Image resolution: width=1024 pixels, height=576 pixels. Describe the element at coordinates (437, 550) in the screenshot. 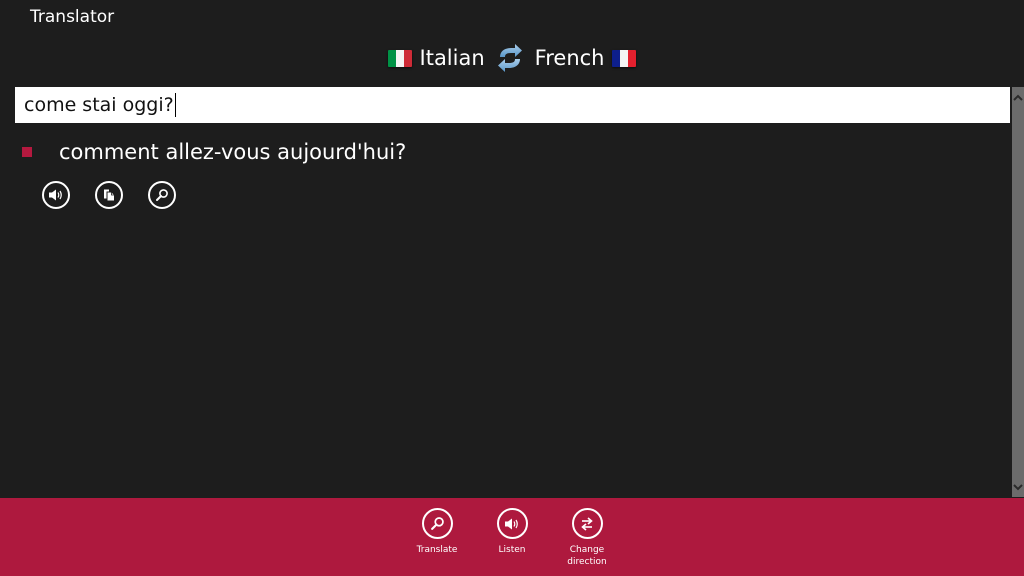

I see `translate-label: Translate` at that location.